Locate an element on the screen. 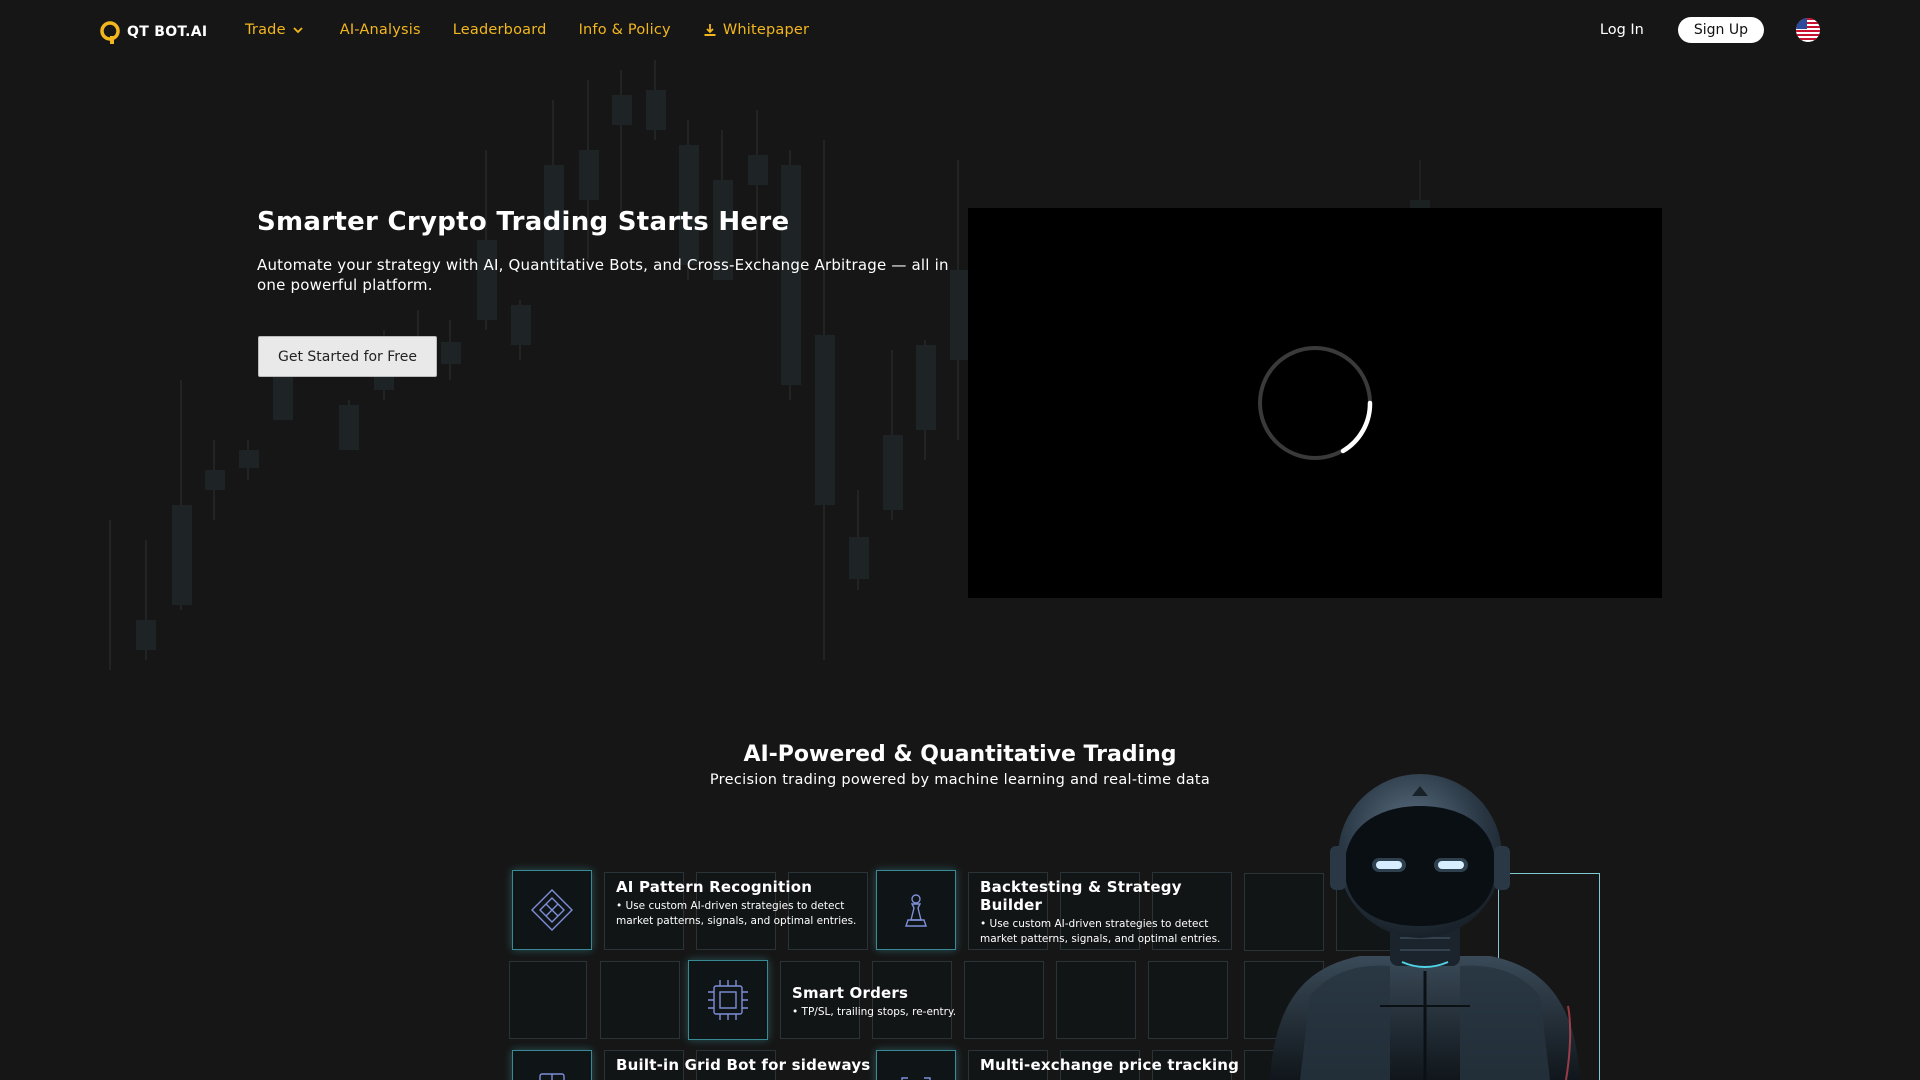  nav-actions: Log In Sign Up is located at coordinates (1710, 30).